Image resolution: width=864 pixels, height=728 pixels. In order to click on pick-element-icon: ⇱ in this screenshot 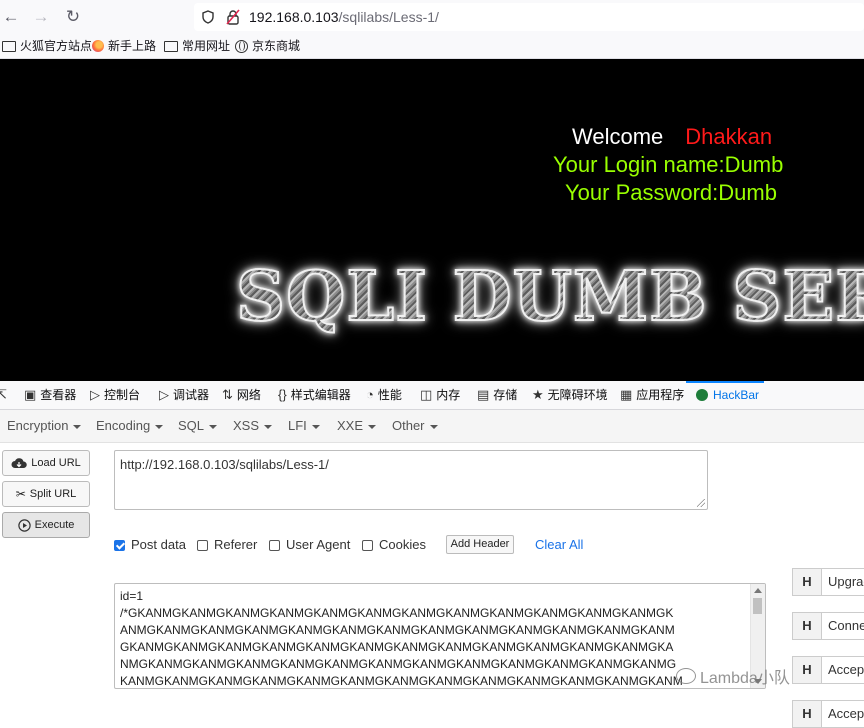, I will do `click(5, 395)`.